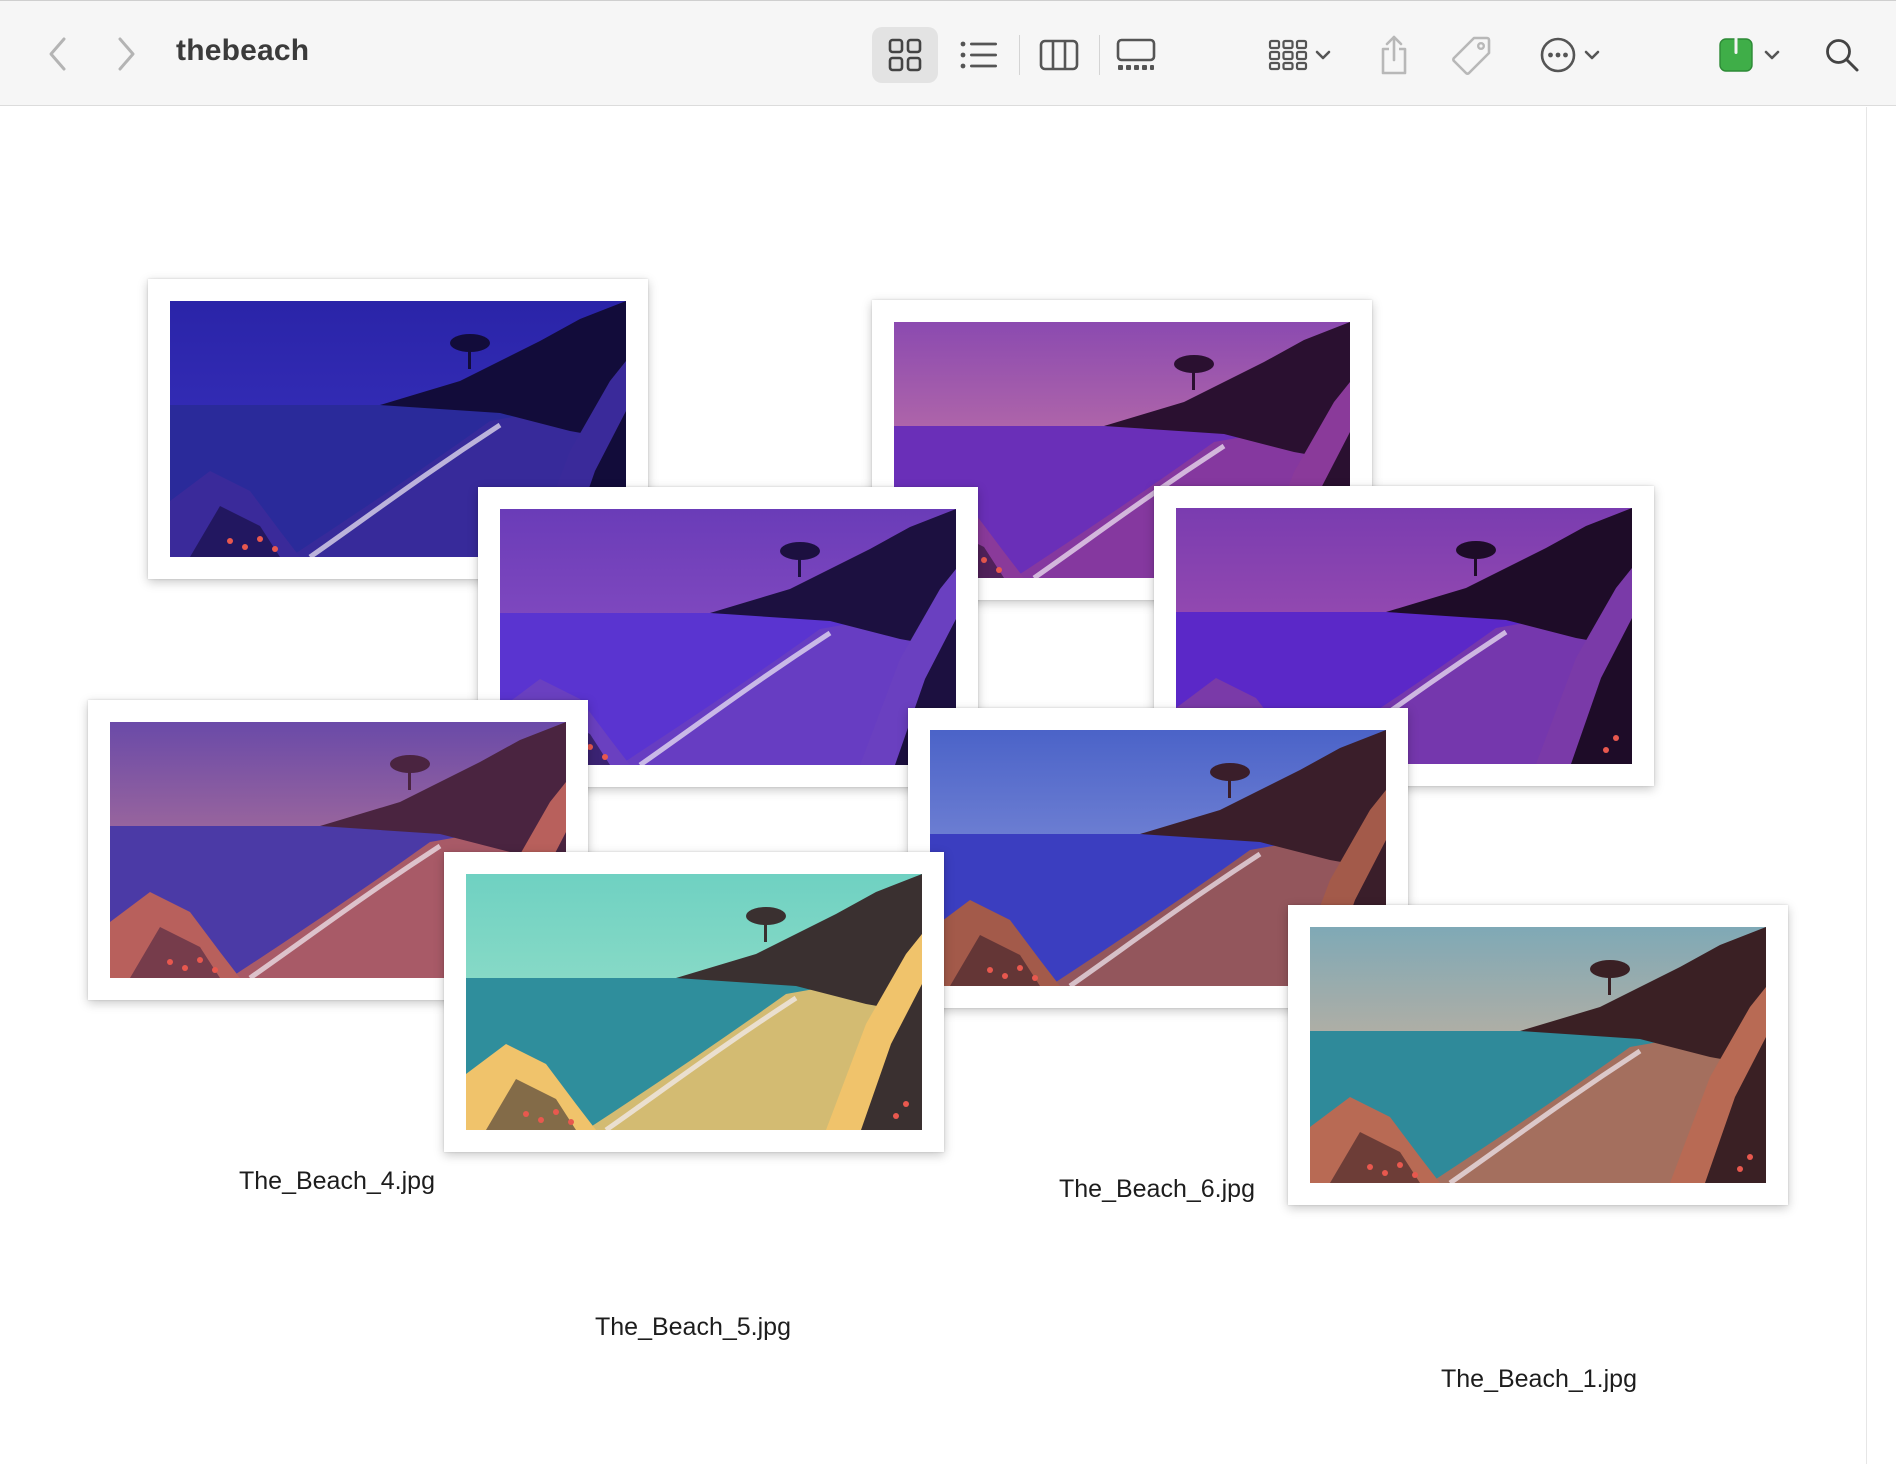 The image size is (1896, 1464). I want to click on tag-icon, so click(1471, 55).